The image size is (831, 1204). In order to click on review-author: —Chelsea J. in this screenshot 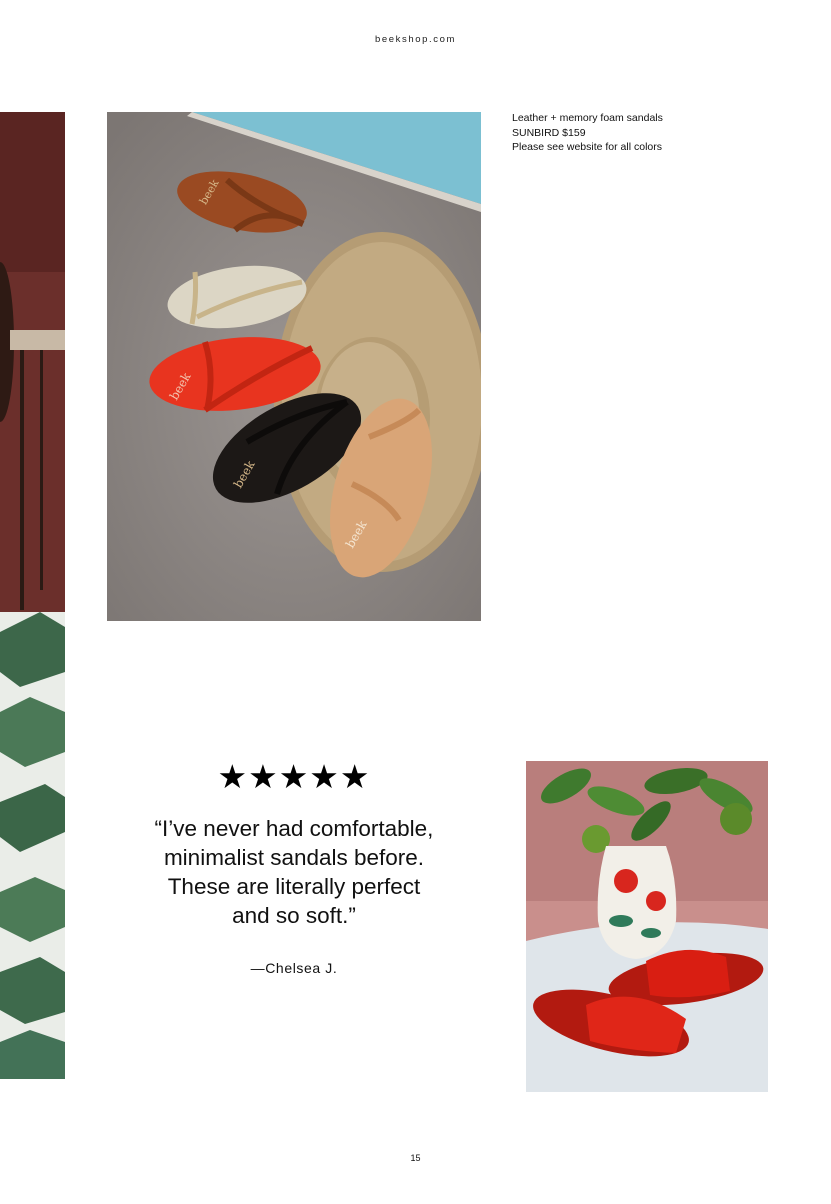, I will do `click(294, 968)`.